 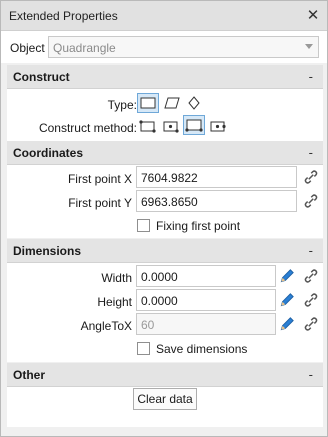 What do you see at coordinates (313, 15) in the screenshot?
I see `close-icon: ✕` at bounding box center [313, 15].